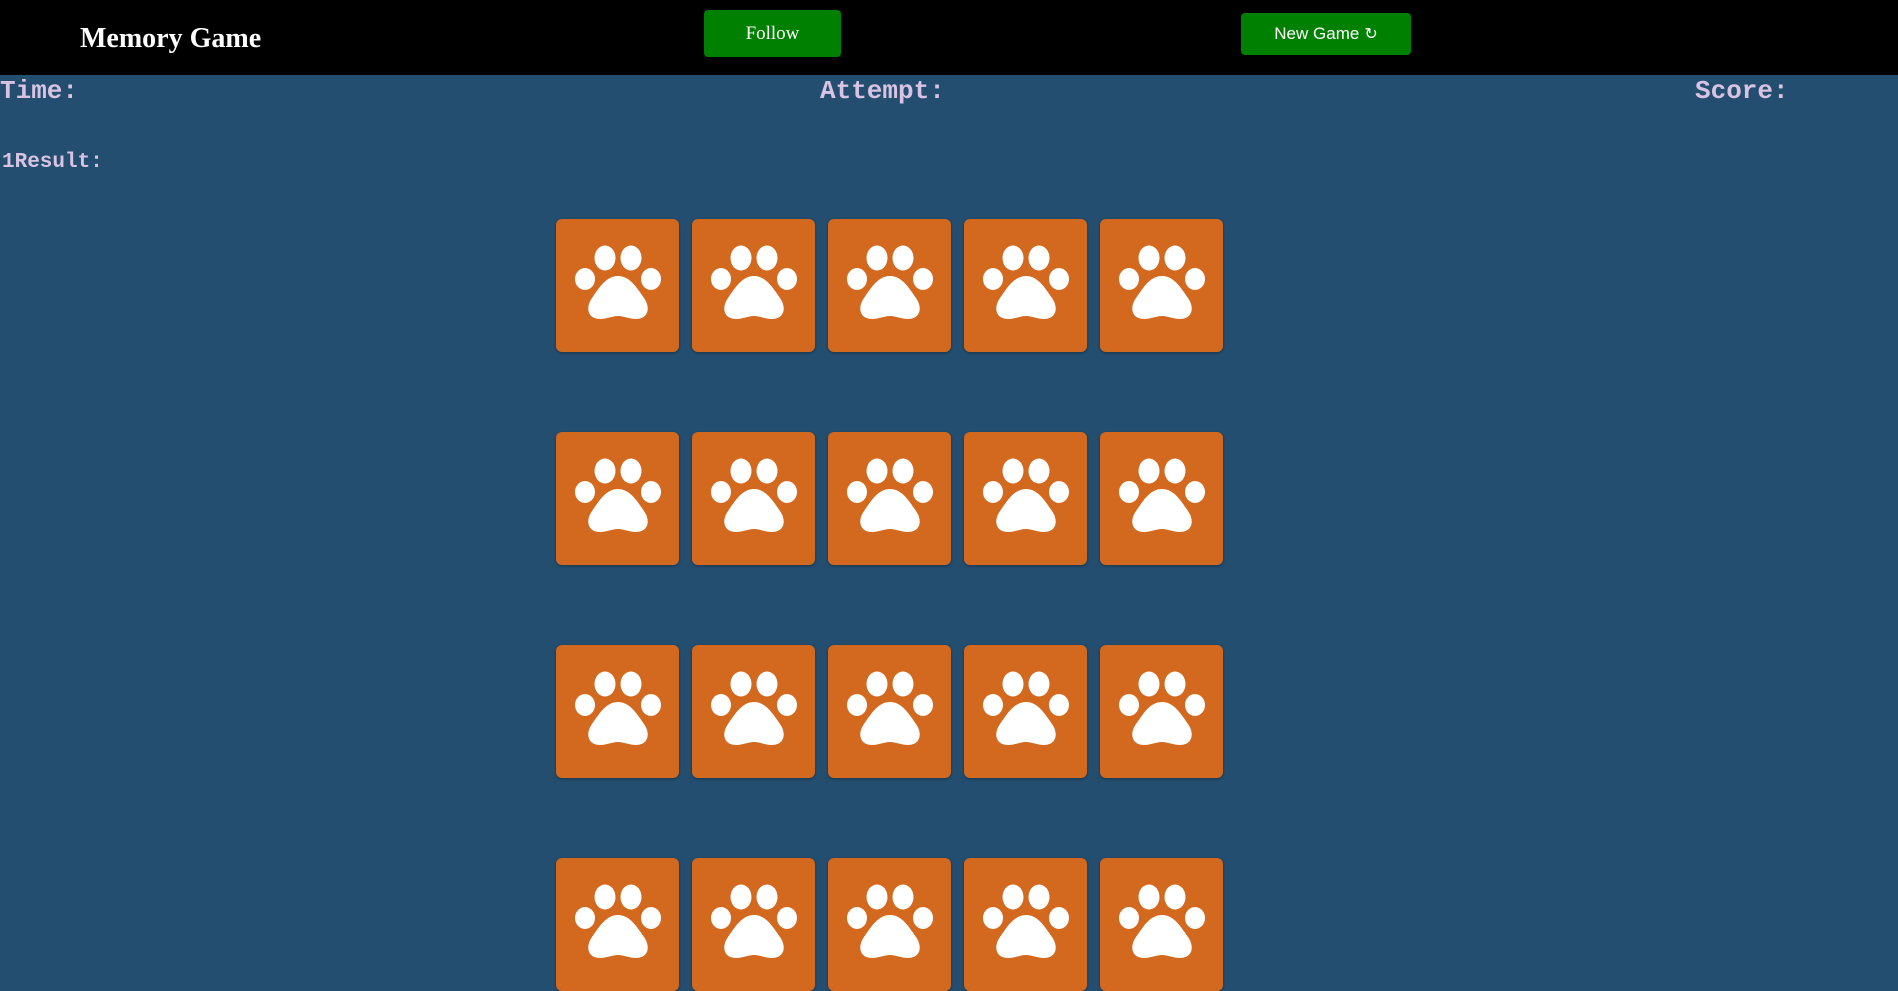  What do you see at coordinates (39, 91) in the screenshot?
I see `time-label: Time:` at bounding box center [39, 91].